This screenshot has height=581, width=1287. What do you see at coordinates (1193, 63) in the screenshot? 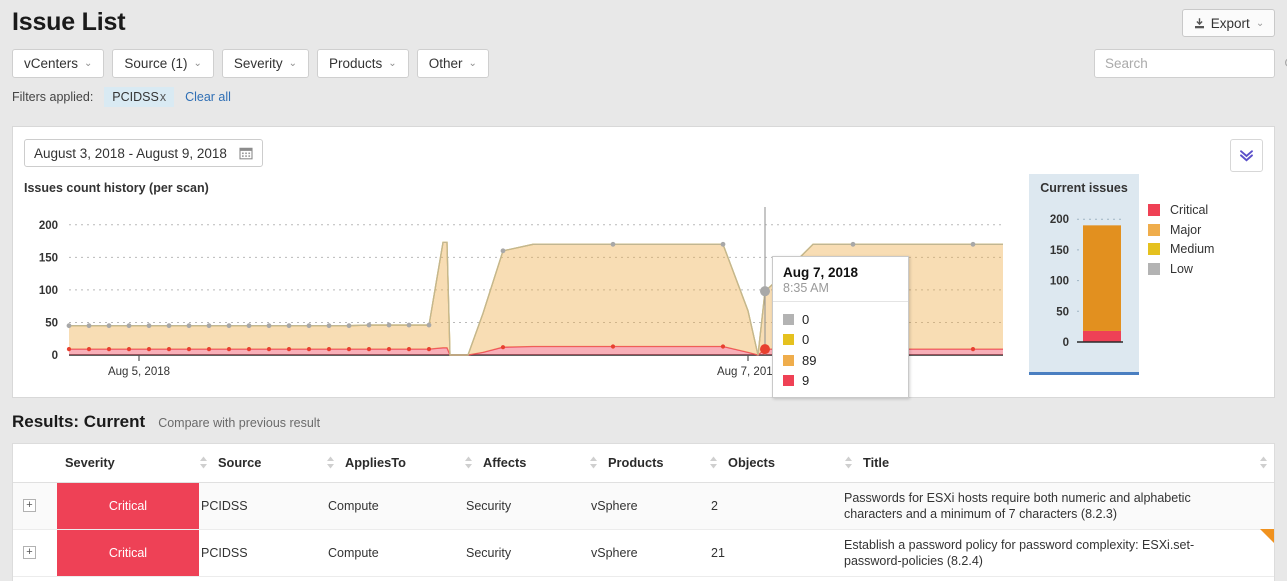
I see `search-input` at bounding box center [1193, 63].